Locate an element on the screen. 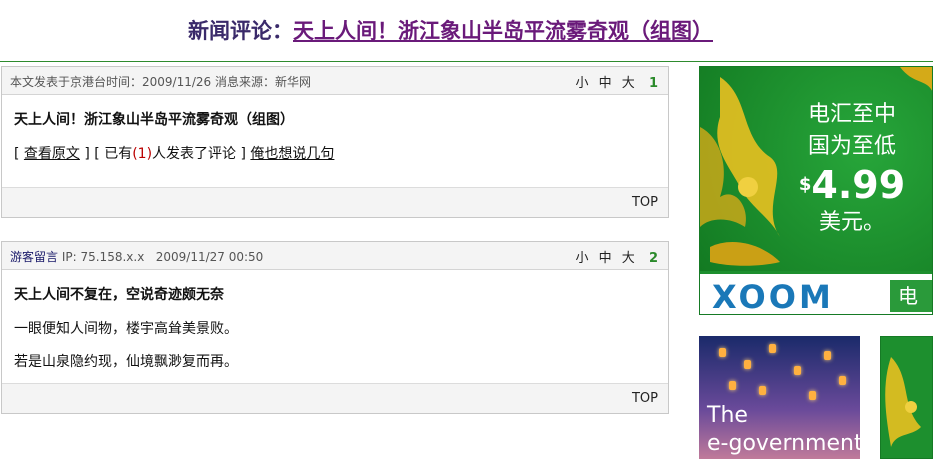 The image size is (933, 459). bracket-text: [ is located at coordinates (19, 154).